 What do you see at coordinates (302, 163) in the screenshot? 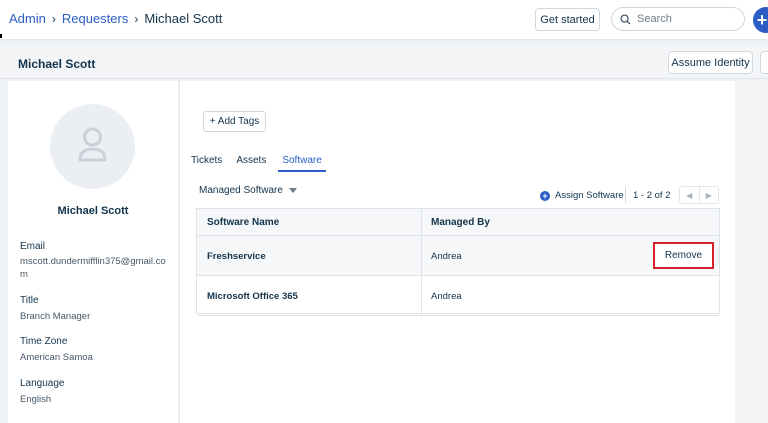
I see `tab-software: Software` at bounding box center [302, 163].